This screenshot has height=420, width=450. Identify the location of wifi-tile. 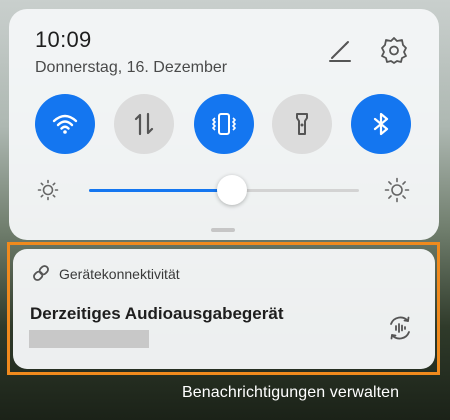
(65, 124).